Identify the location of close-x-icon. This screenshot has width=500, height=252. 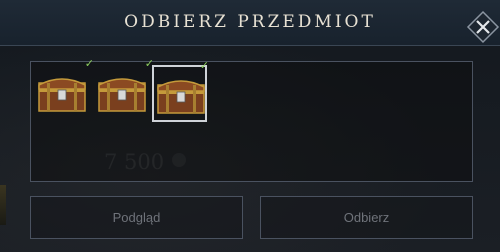
(483, 27).